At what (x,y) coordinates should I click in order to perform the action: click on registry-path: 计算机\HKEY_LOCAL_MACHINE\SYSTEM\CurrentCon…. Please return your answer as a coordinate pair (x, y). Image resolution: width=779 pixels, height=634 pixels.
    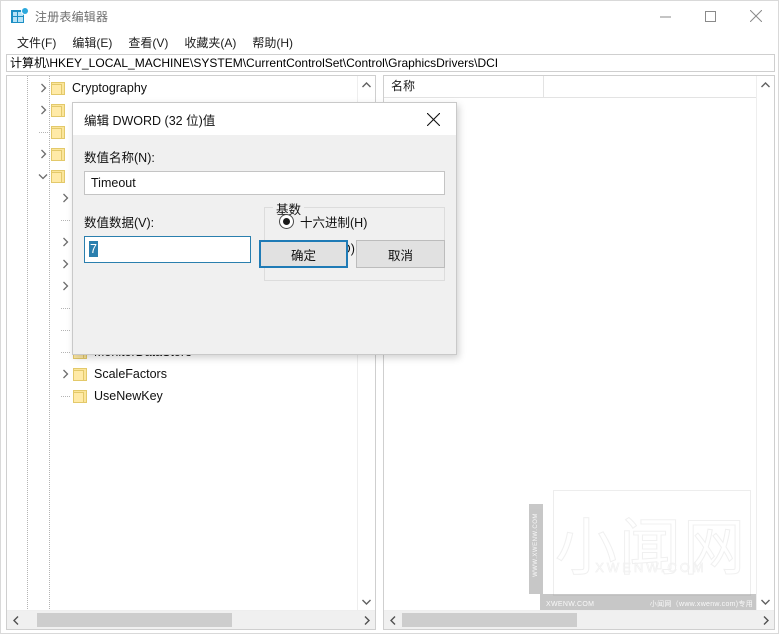
    Looking at the image, I should click on (254, 63).